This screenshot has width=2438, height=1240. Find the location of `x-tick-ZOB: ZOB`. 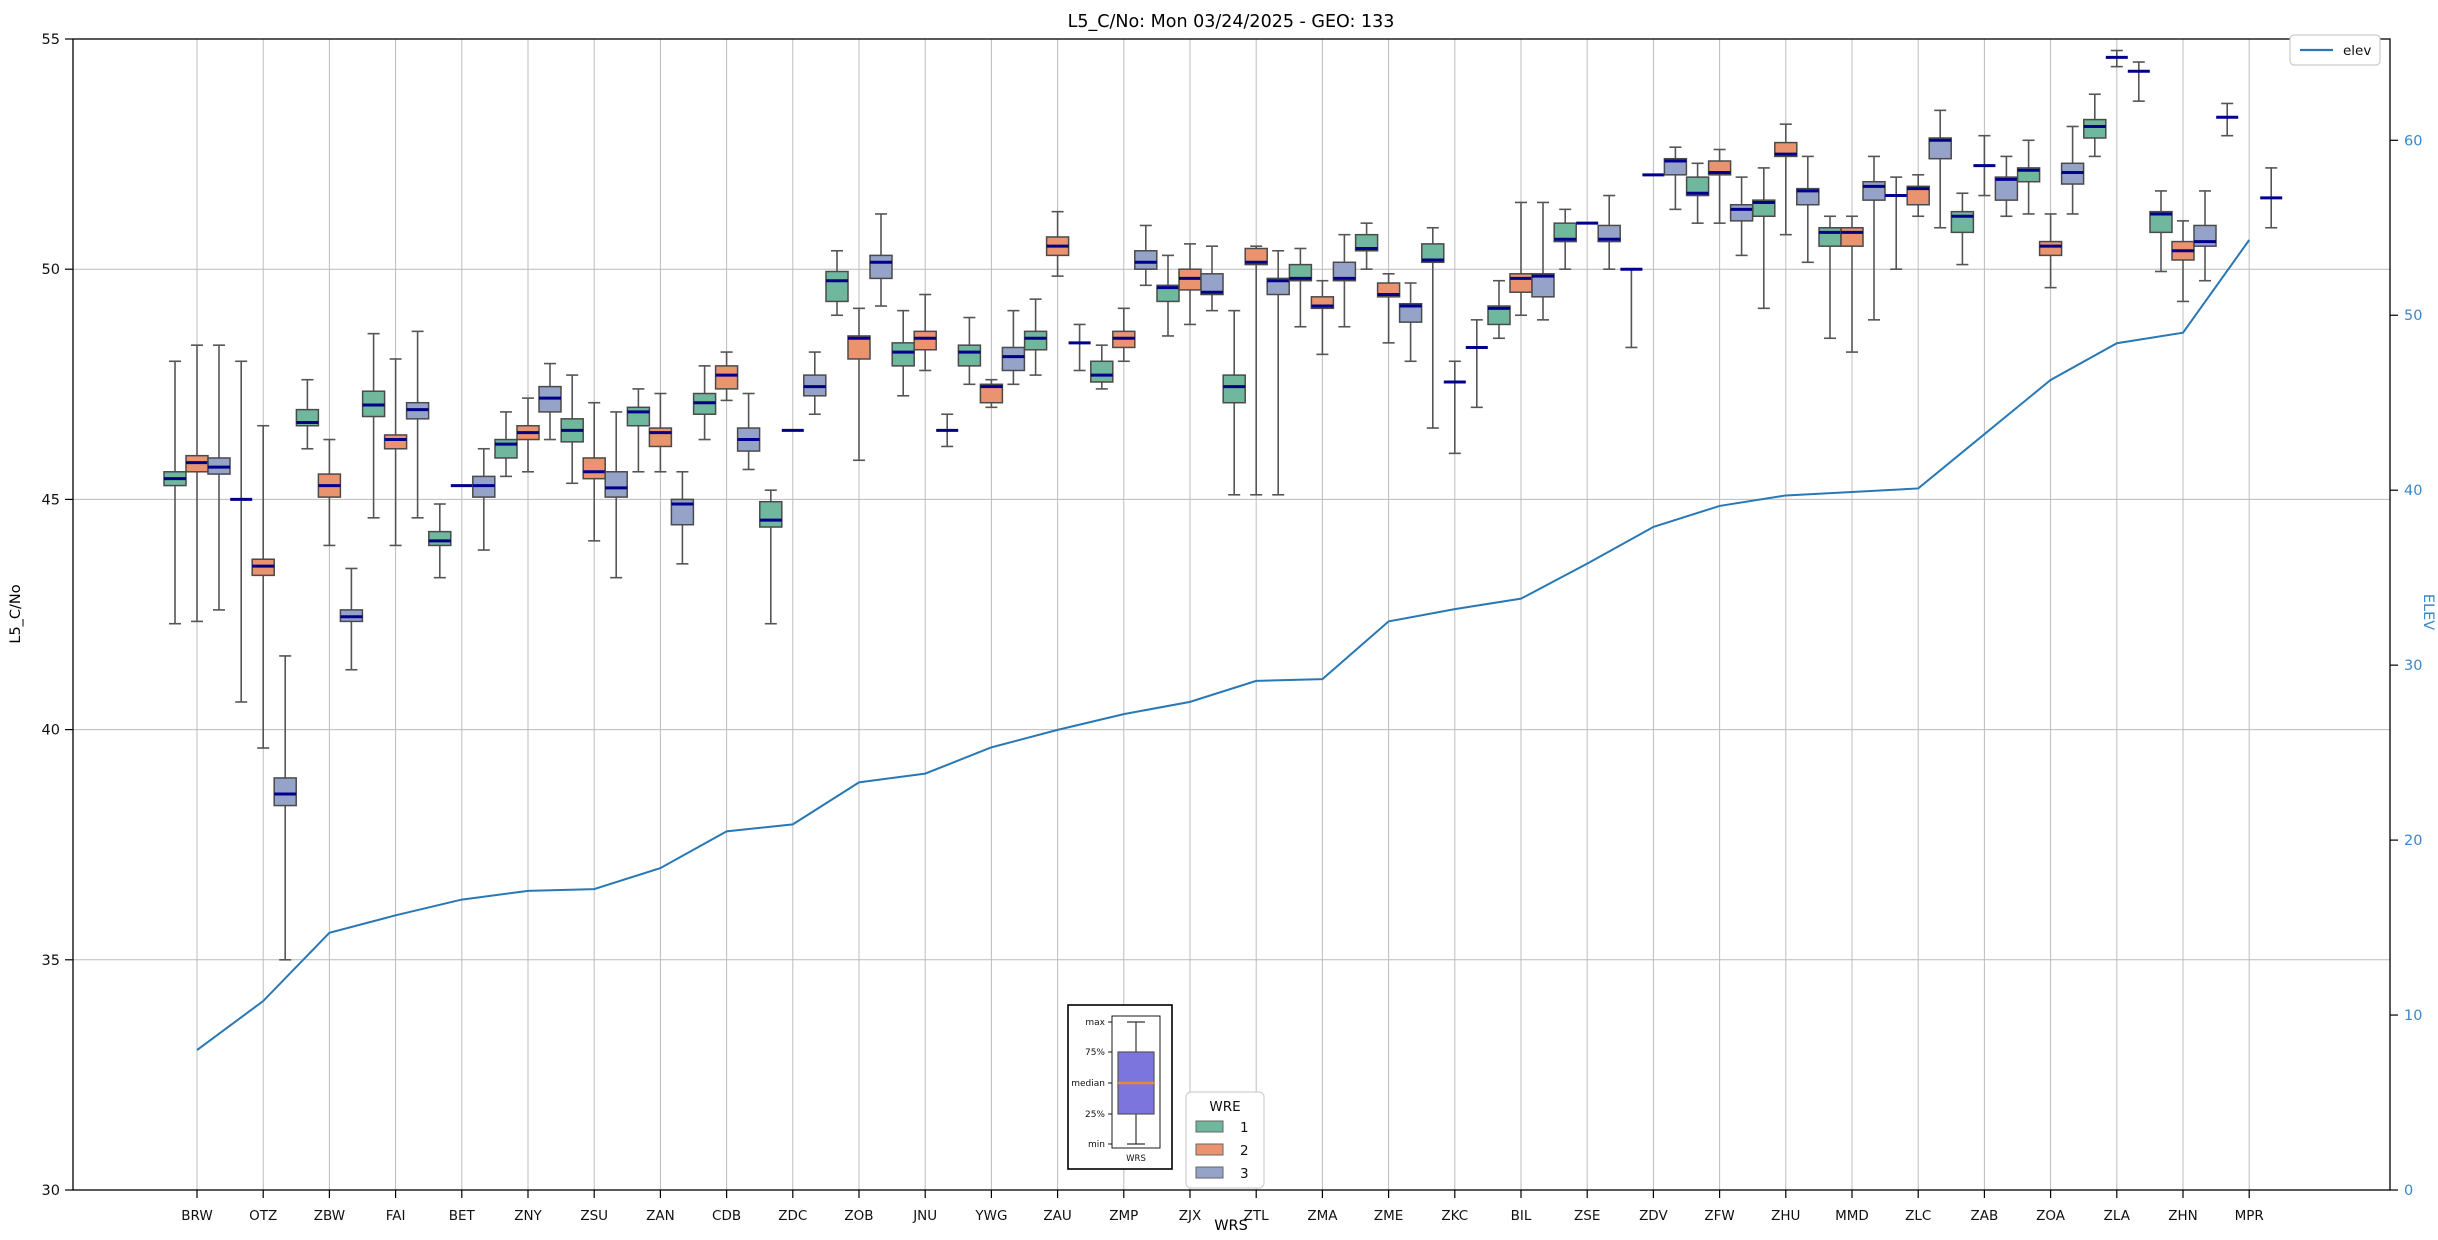

x-tick-ZOB: ZOB is located at coordinates (858, 1216).